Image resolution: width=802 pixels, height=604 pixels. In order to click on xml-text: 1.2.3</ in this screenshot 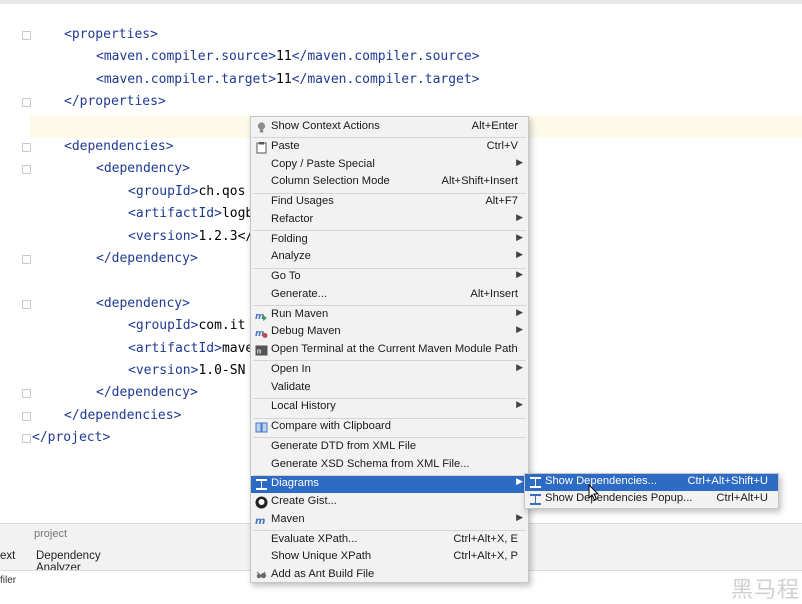, I will do `click(226, 236)`.